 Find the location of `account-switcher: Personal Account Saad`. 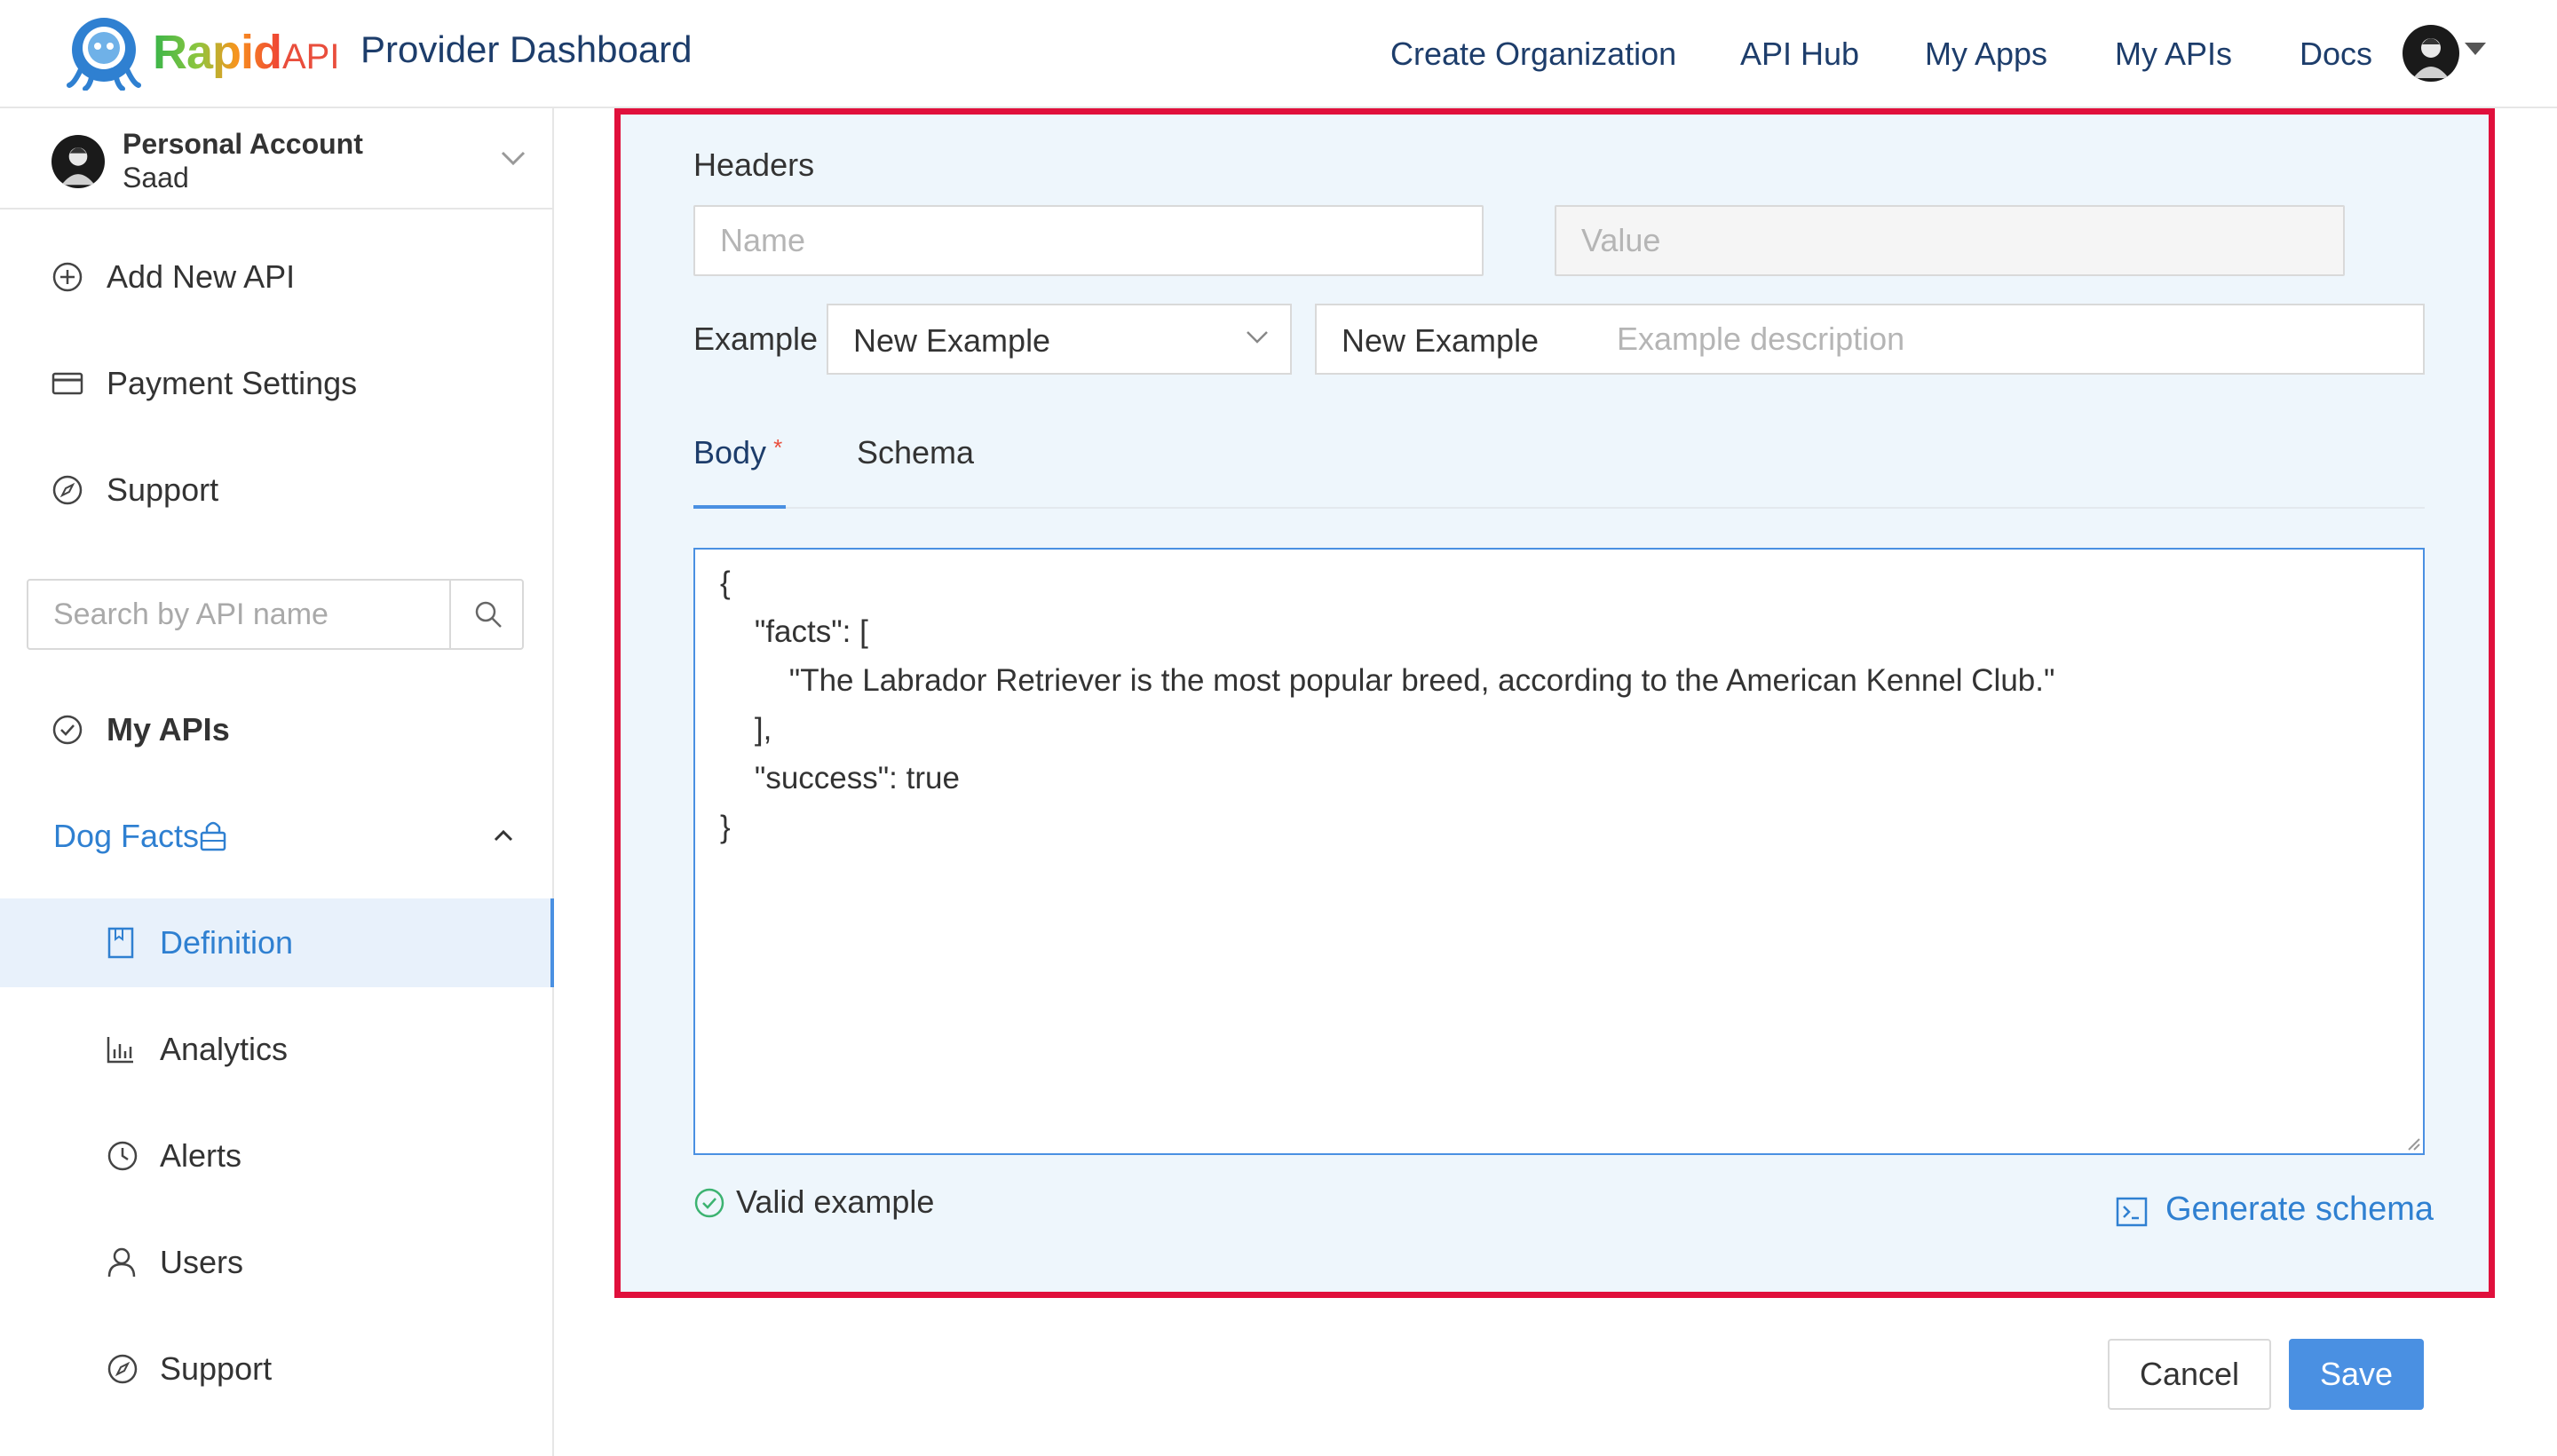

account-switcher: Personal Account Saad is located at coordinates (276, 159).